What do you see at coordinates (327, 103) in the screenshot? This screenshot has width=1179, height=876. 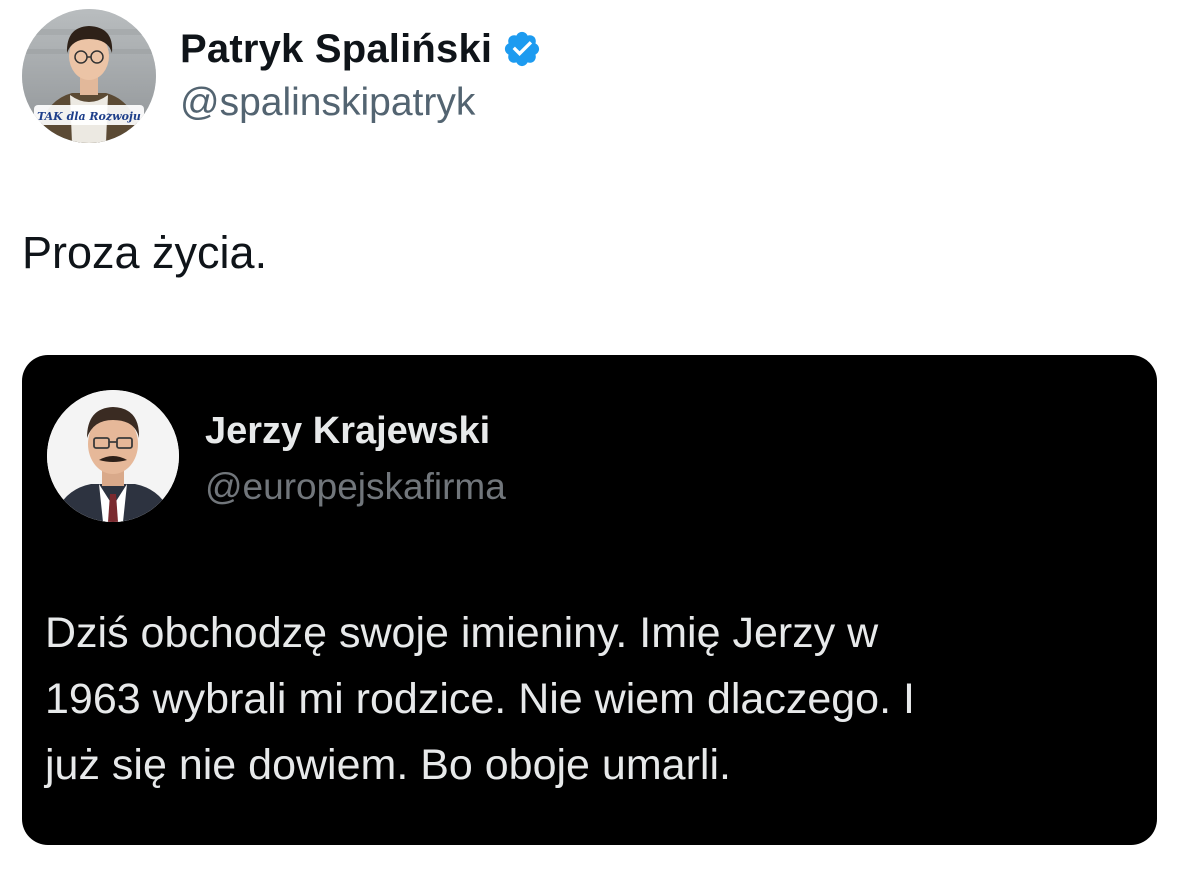 I see `author-handle: @spalinskipatryk` at bounding box center [327, 103].